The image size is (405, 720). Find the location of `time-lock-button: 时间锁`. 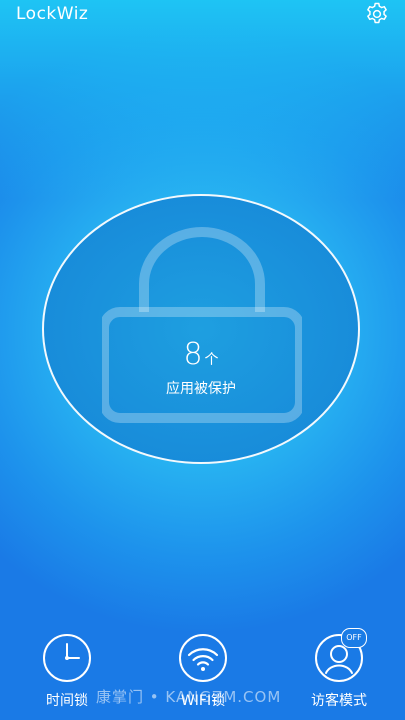

time-lock-button: 时间锁 is located at coordinates (67, 671).